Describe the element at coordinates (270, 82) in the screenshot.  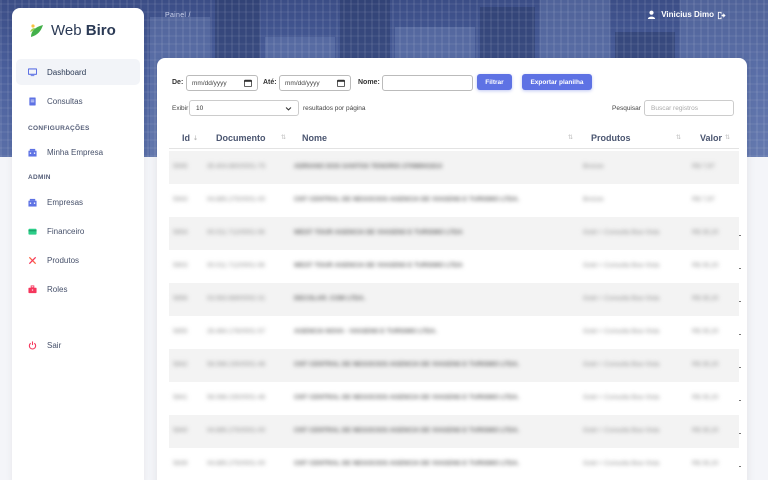
I see `to-label: Até:` at that location.